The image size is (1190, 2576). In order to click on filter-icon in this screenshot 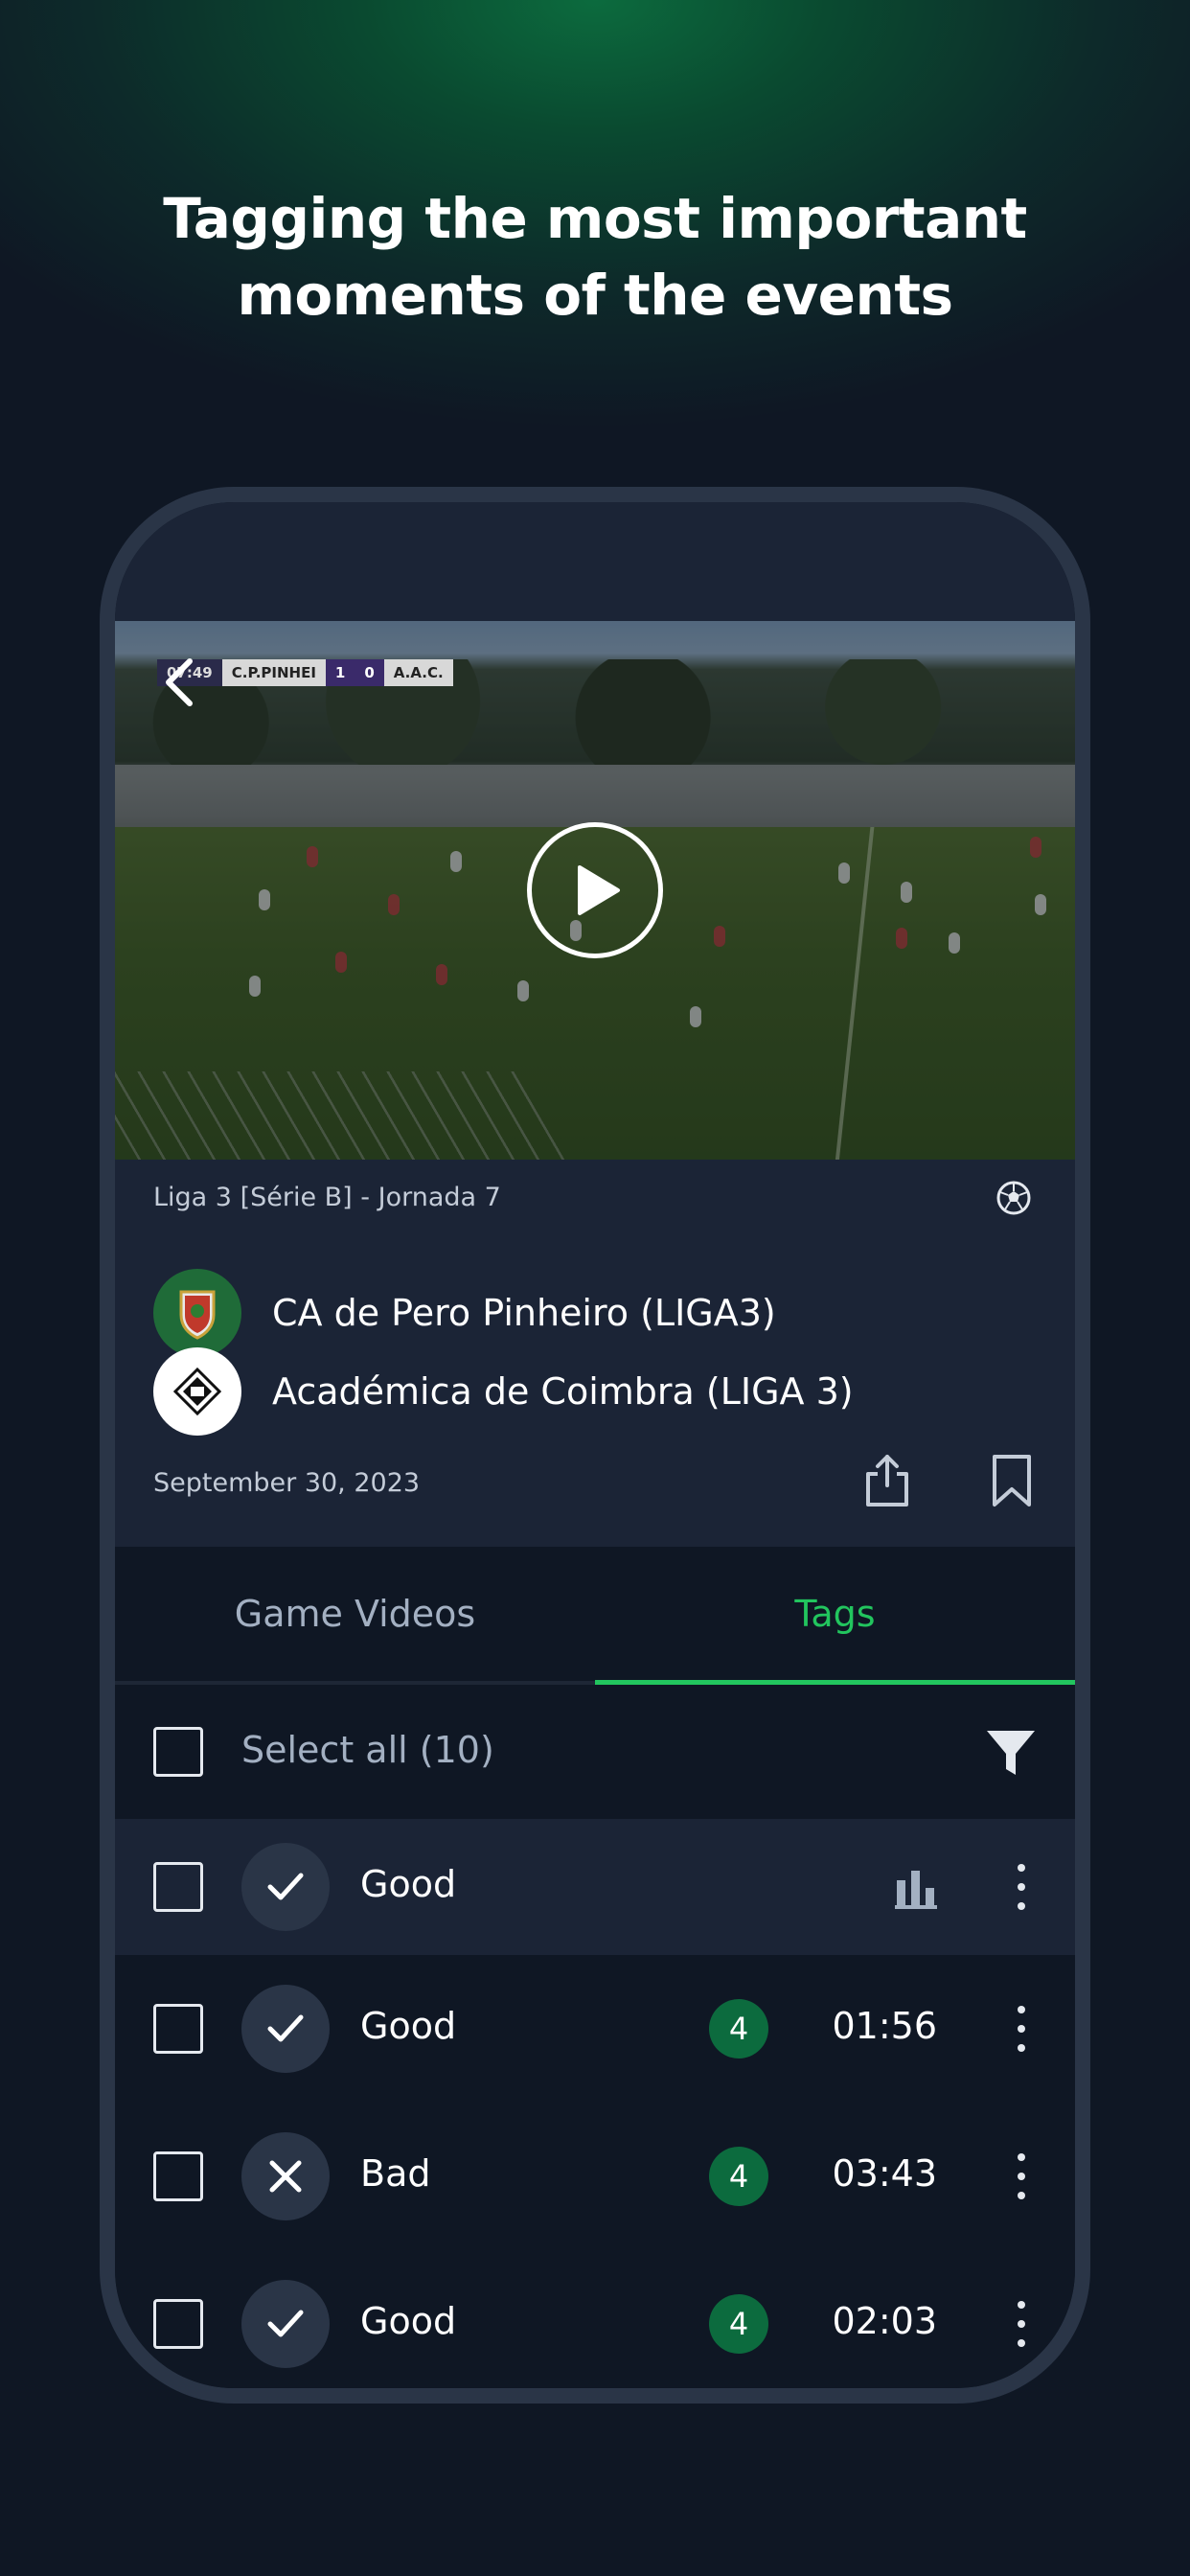, I will do `click(1011, 1753)`.